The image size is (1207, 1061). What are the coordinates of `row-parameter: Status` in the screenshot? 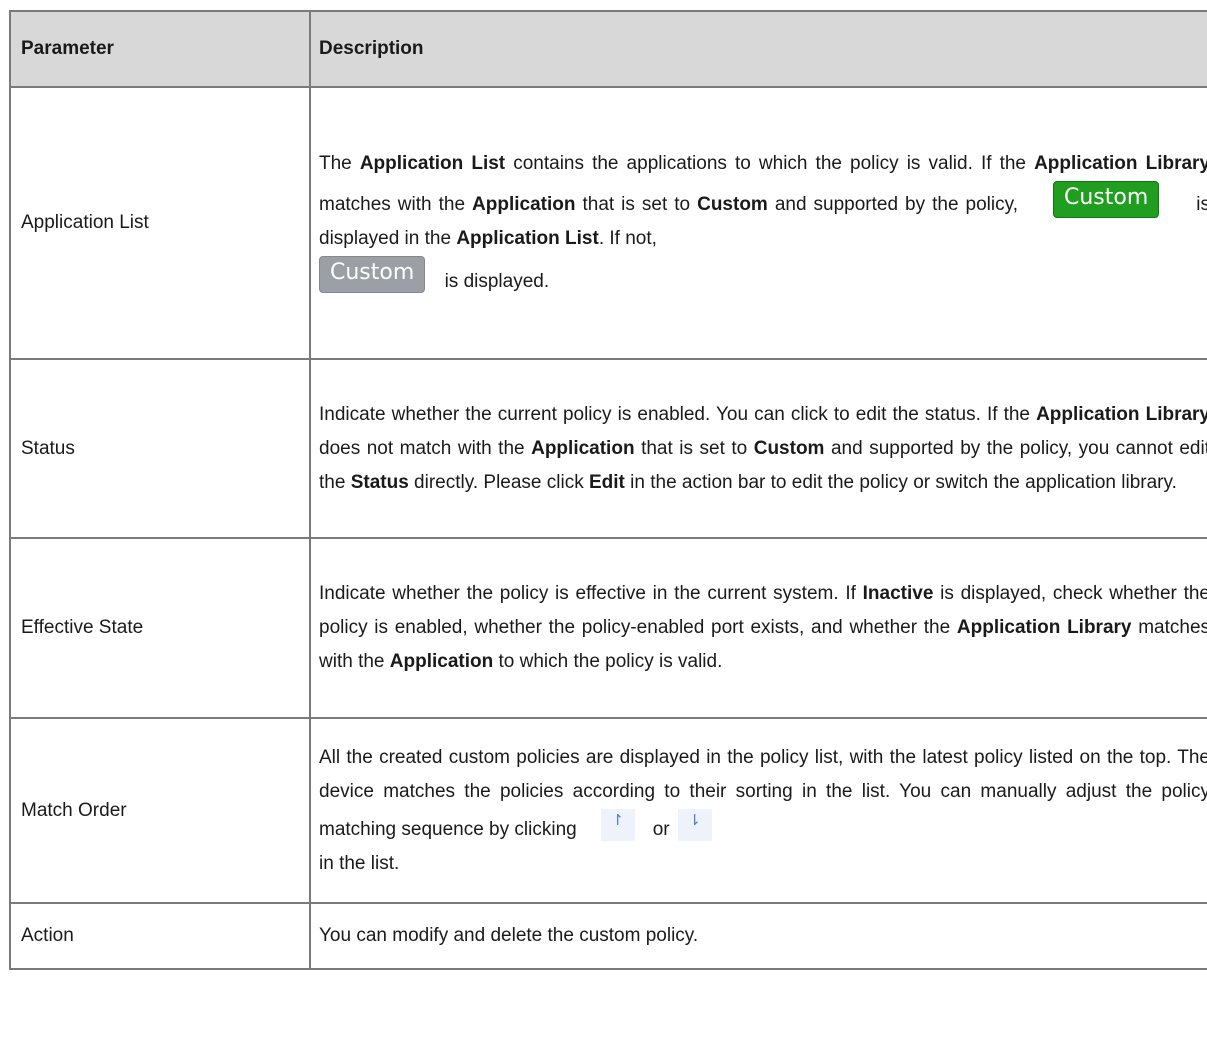 It's located at (160, 448).